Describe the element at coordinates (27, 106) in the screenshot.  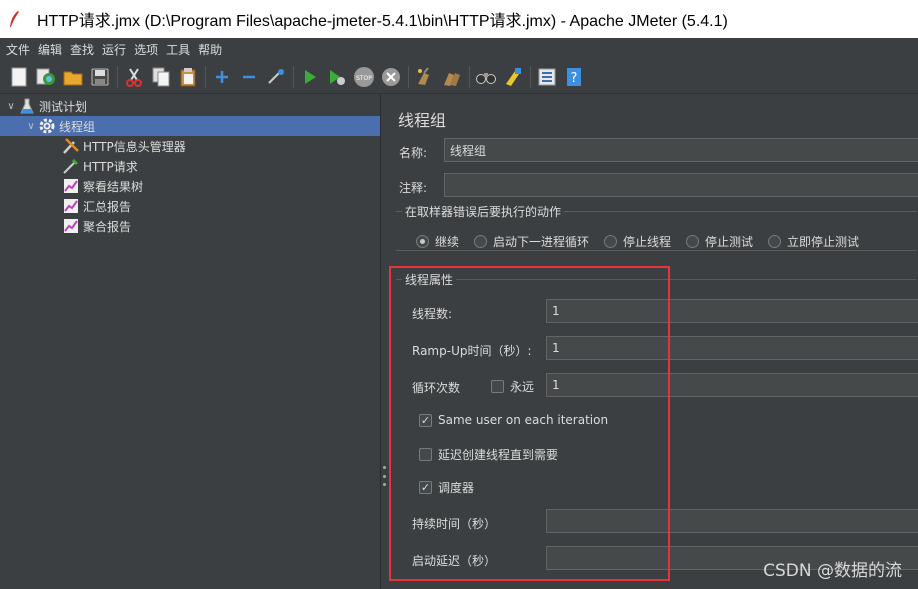
I see `flask-icon` at that location.